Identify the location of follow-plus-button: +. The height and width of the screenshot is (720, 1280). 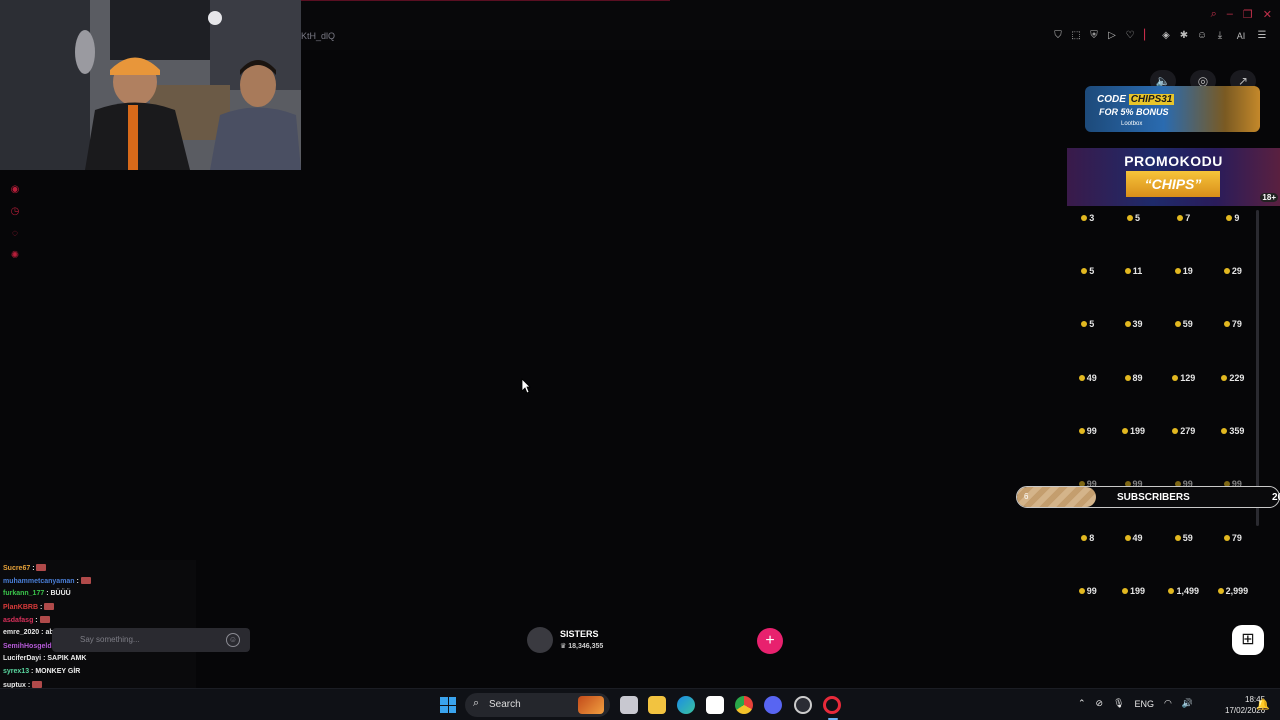
(770, 641).